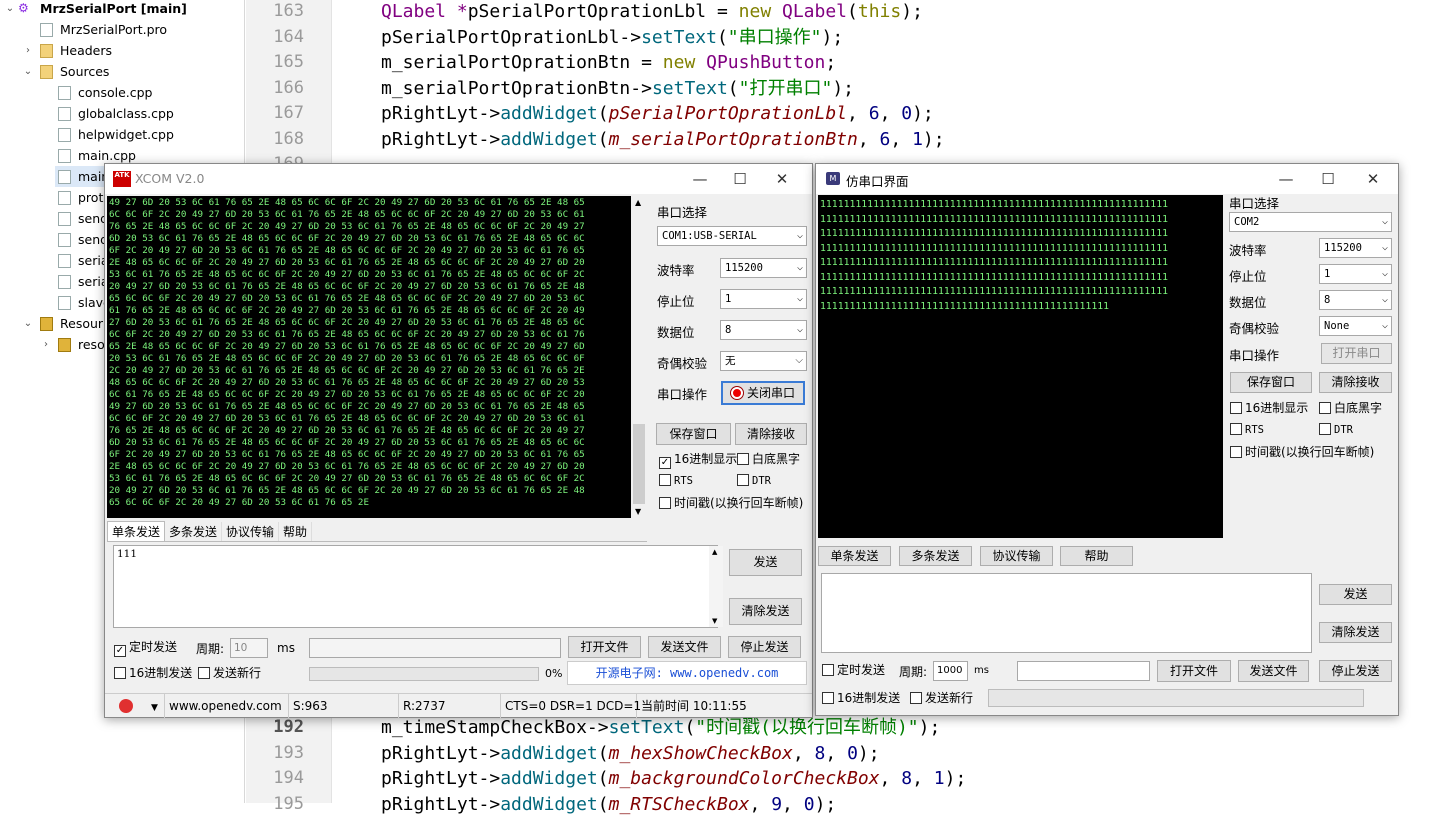 This screenshot has height=817, width=1441. I want to click on tree-item: helpwidget.cpp, so click(122, 134).